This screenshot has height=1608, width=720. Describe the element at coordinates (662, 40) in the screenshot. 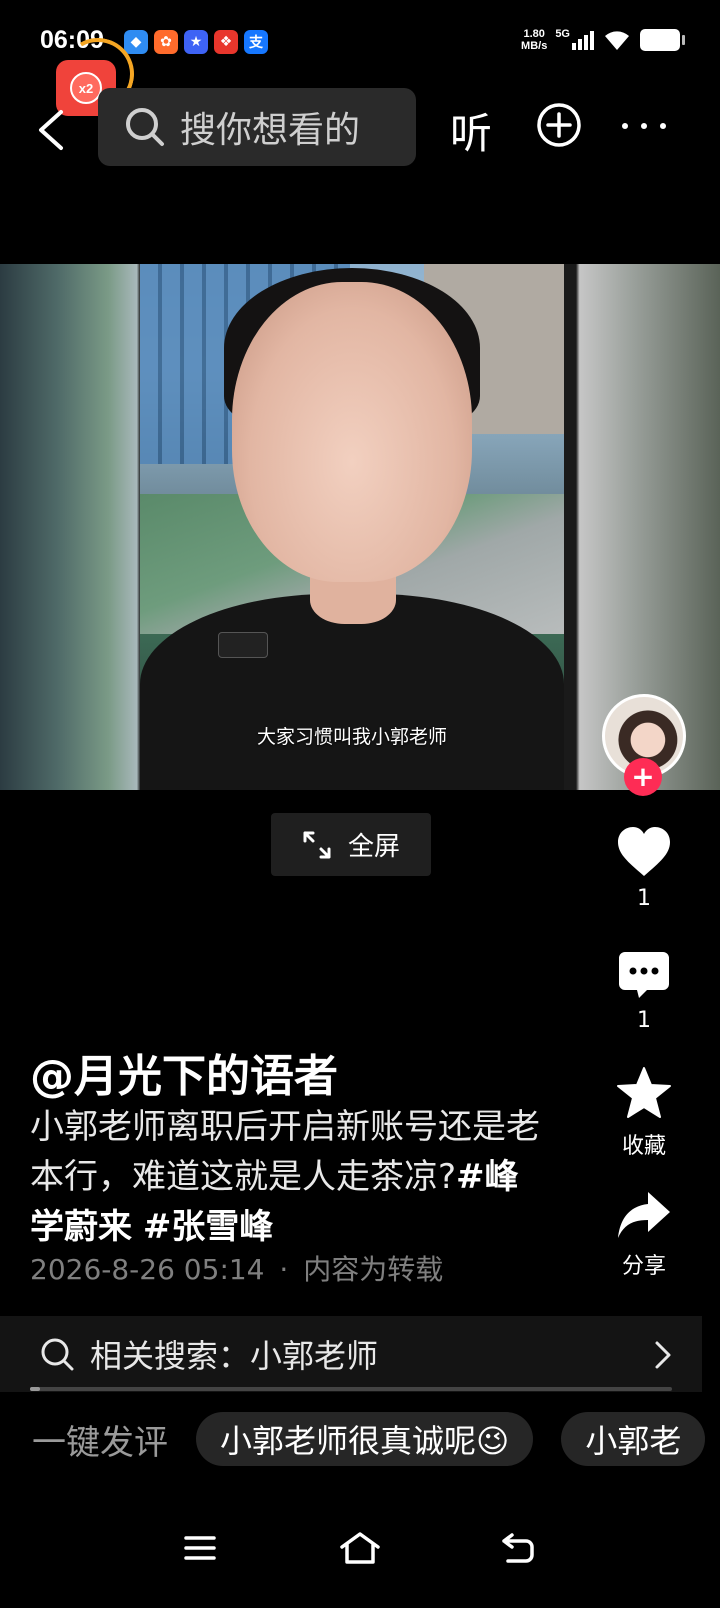

I see `battery-icon` at that location.